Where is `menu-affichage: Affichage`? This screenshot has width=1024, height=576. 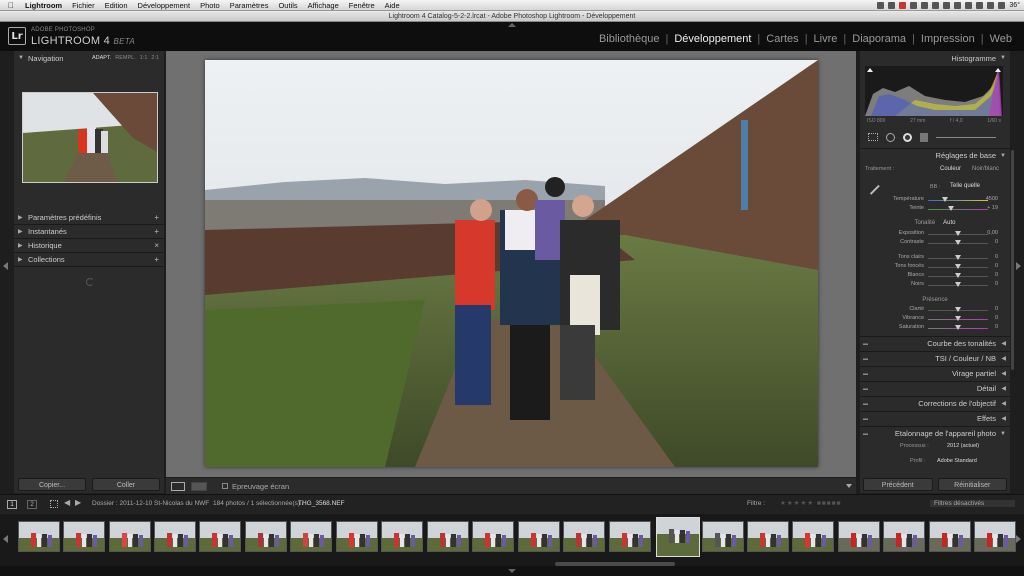 menu-affichage: Affichage is located at coordinates (323, 5).